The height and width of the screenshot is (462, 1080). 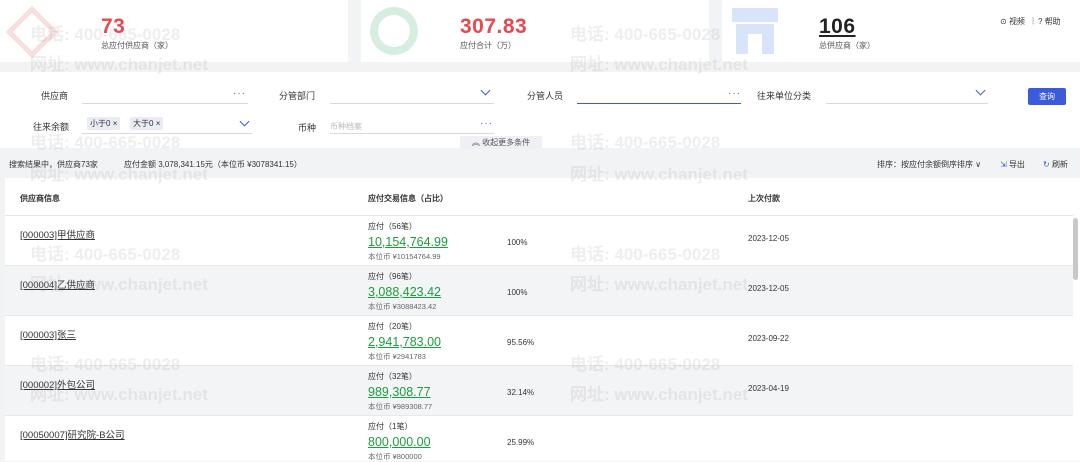 I want to click on supplier-name-link: [00050007]研究院-B公司, so click(x=72, y=434).